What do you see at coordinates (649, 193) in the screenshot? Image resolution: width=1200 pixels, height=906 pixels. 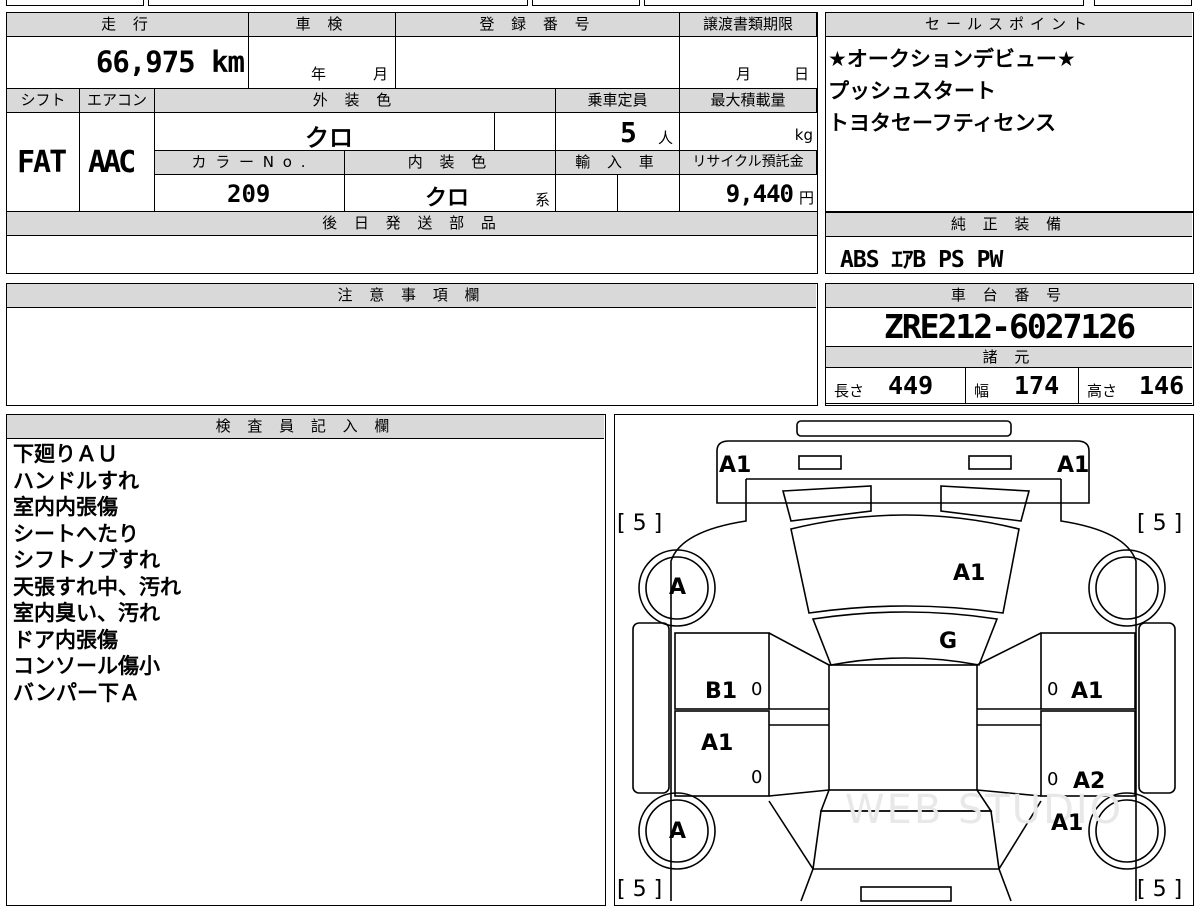 I see `import-cell-b` at bounding box center [649, 193].